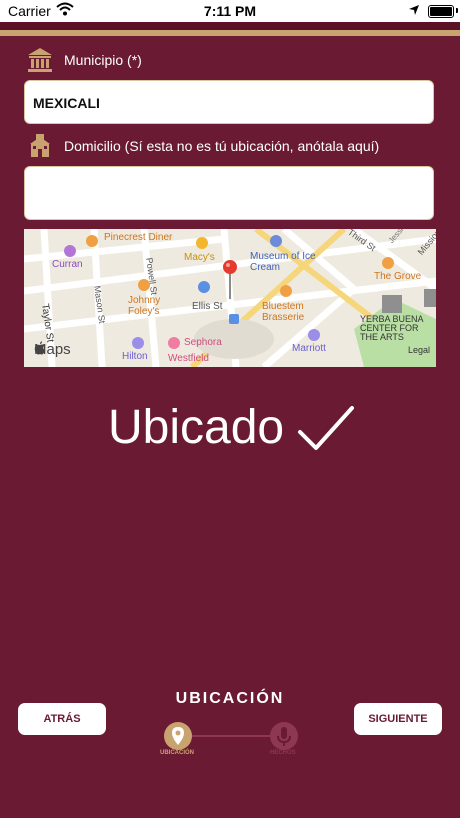 The image size is (460, 818). I want to click on city-hall-icon, so click(40, 60).